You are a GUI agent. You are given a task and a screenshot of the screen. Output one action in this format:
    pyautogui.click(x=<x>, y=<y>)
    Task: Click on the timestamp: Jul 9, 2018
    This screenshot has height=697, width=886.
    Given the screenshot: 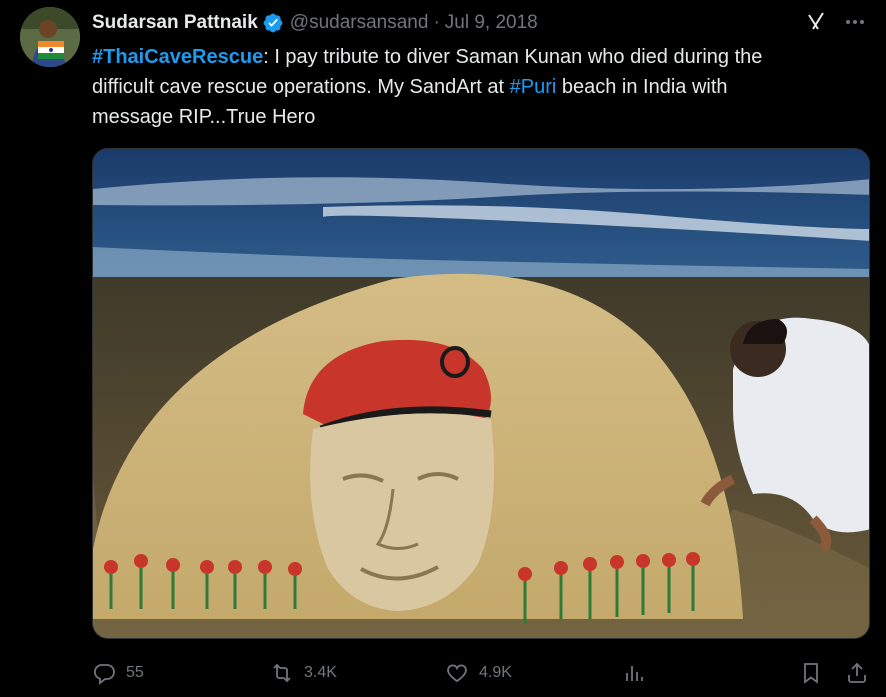 What is the action you would take?
    pyautogui.click(x=491, y=23)
    